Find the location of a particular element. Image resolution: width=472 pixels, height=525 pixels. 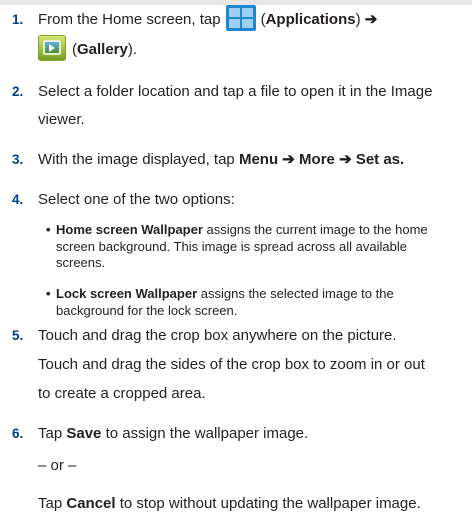

save-label: Save is located at coordinates (84, 433).